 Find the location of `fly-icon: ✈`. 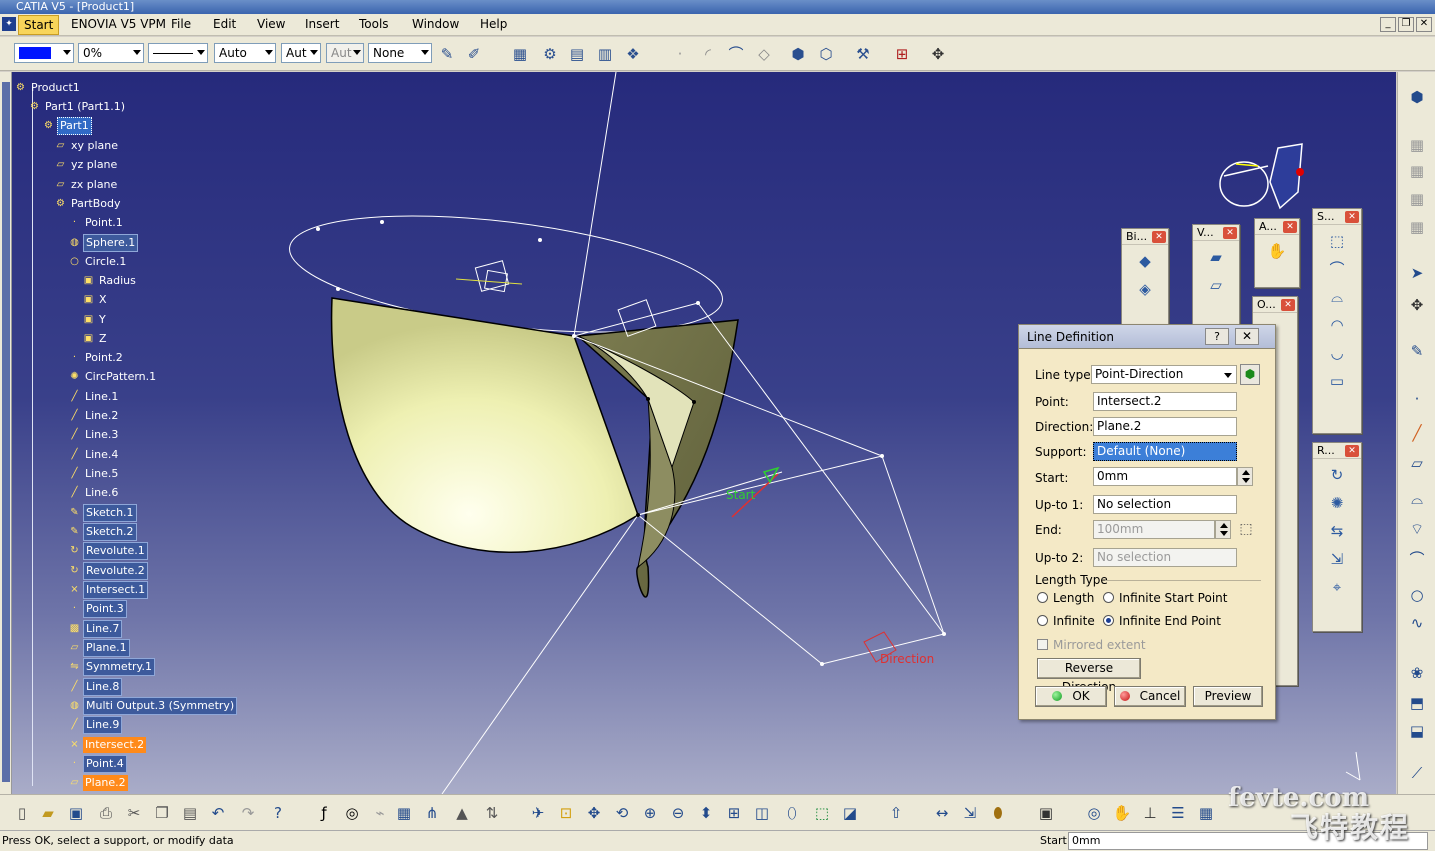

fly-icon: ✈ is located at coordinates (538, 813).